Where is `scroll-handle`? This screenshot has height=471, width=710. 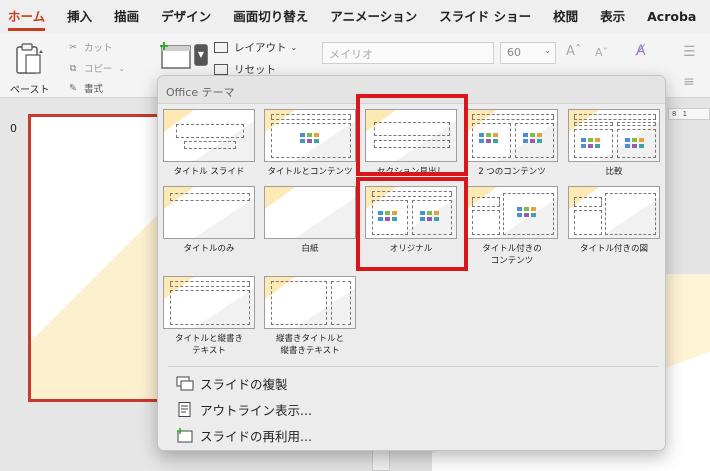
scroll-handle is located at coordinates (381, 460).